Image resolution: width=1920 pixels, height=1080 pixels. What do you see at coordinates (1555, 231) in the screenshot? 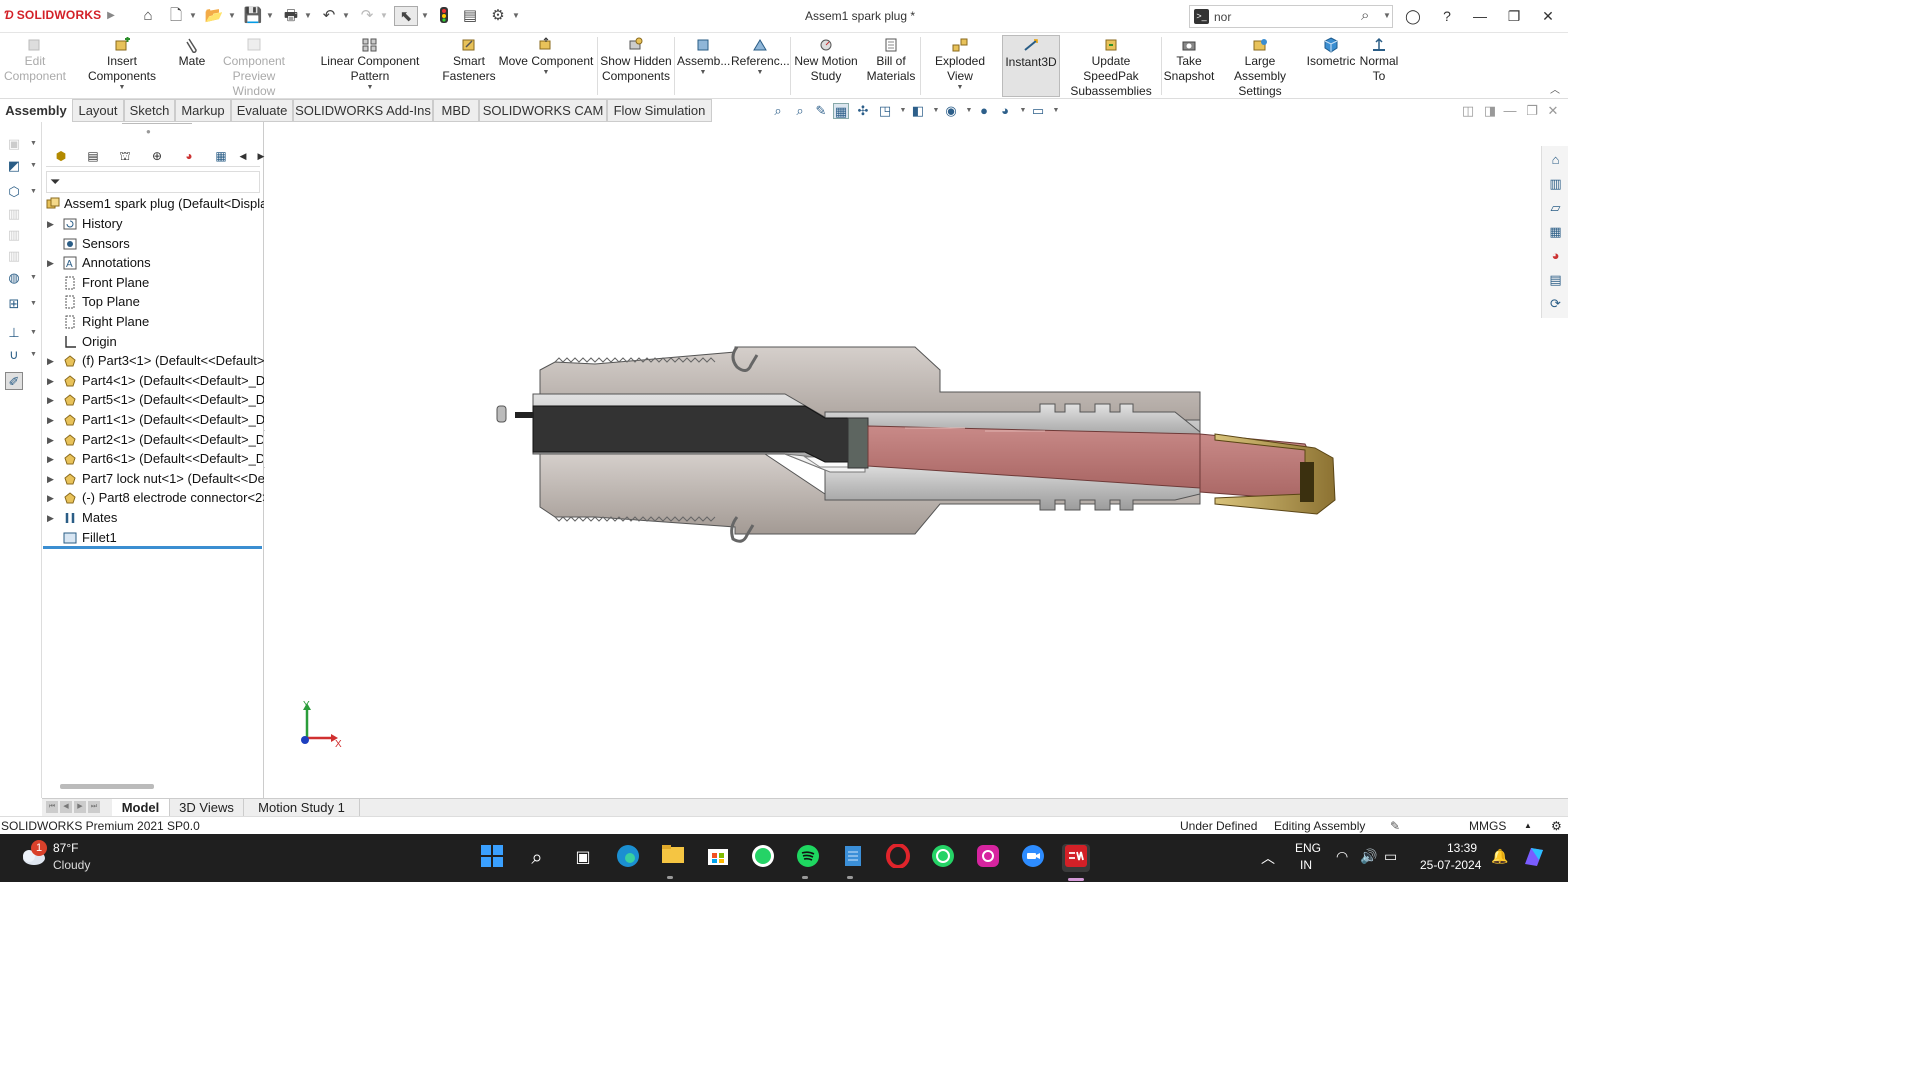
I see `view-palette-icon: ▦` at bounding box center [1555, 231].